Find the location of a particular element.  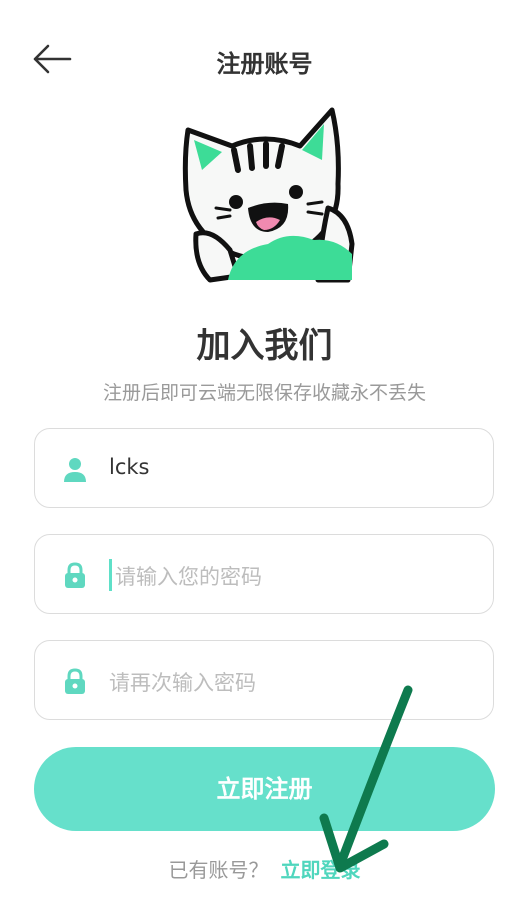

register-button: 立即注册 is located at coordinates (264, 789).